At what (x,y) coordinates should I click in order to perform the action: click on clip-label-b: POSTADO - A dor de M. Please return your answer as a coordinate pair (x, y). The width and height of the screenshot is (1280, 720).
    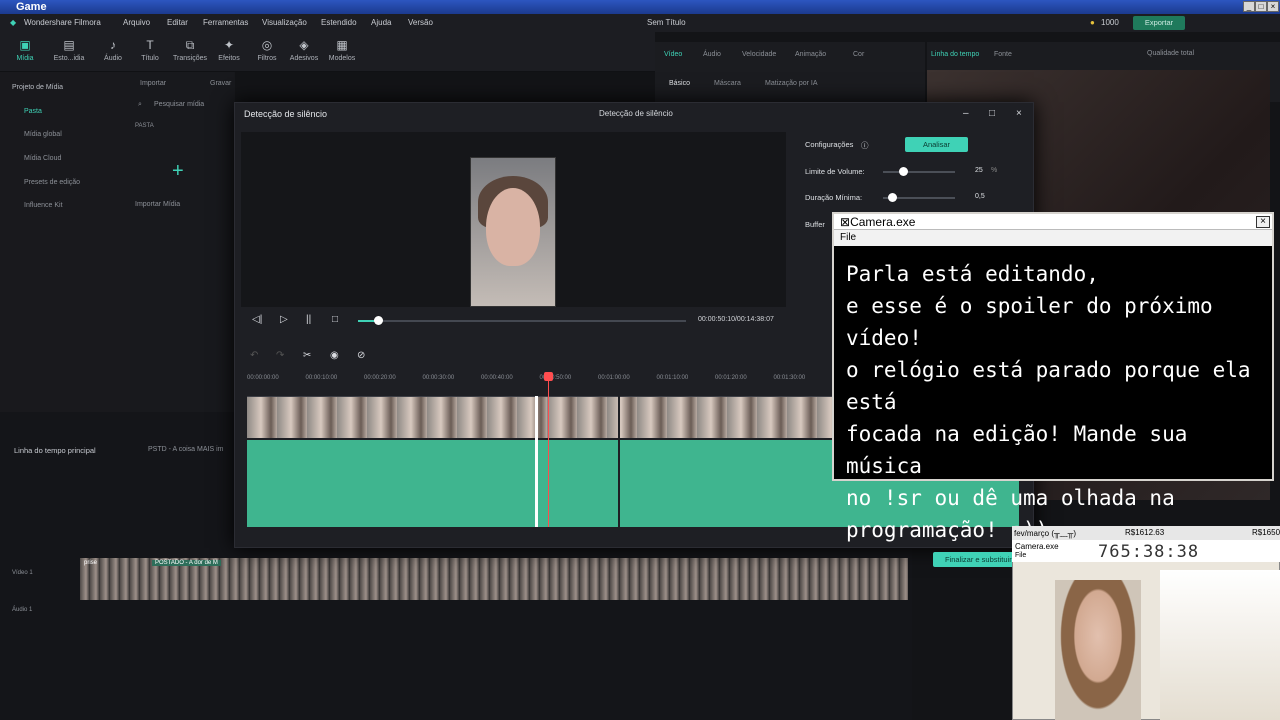
    Looking at the image, I should click on (186, 563).